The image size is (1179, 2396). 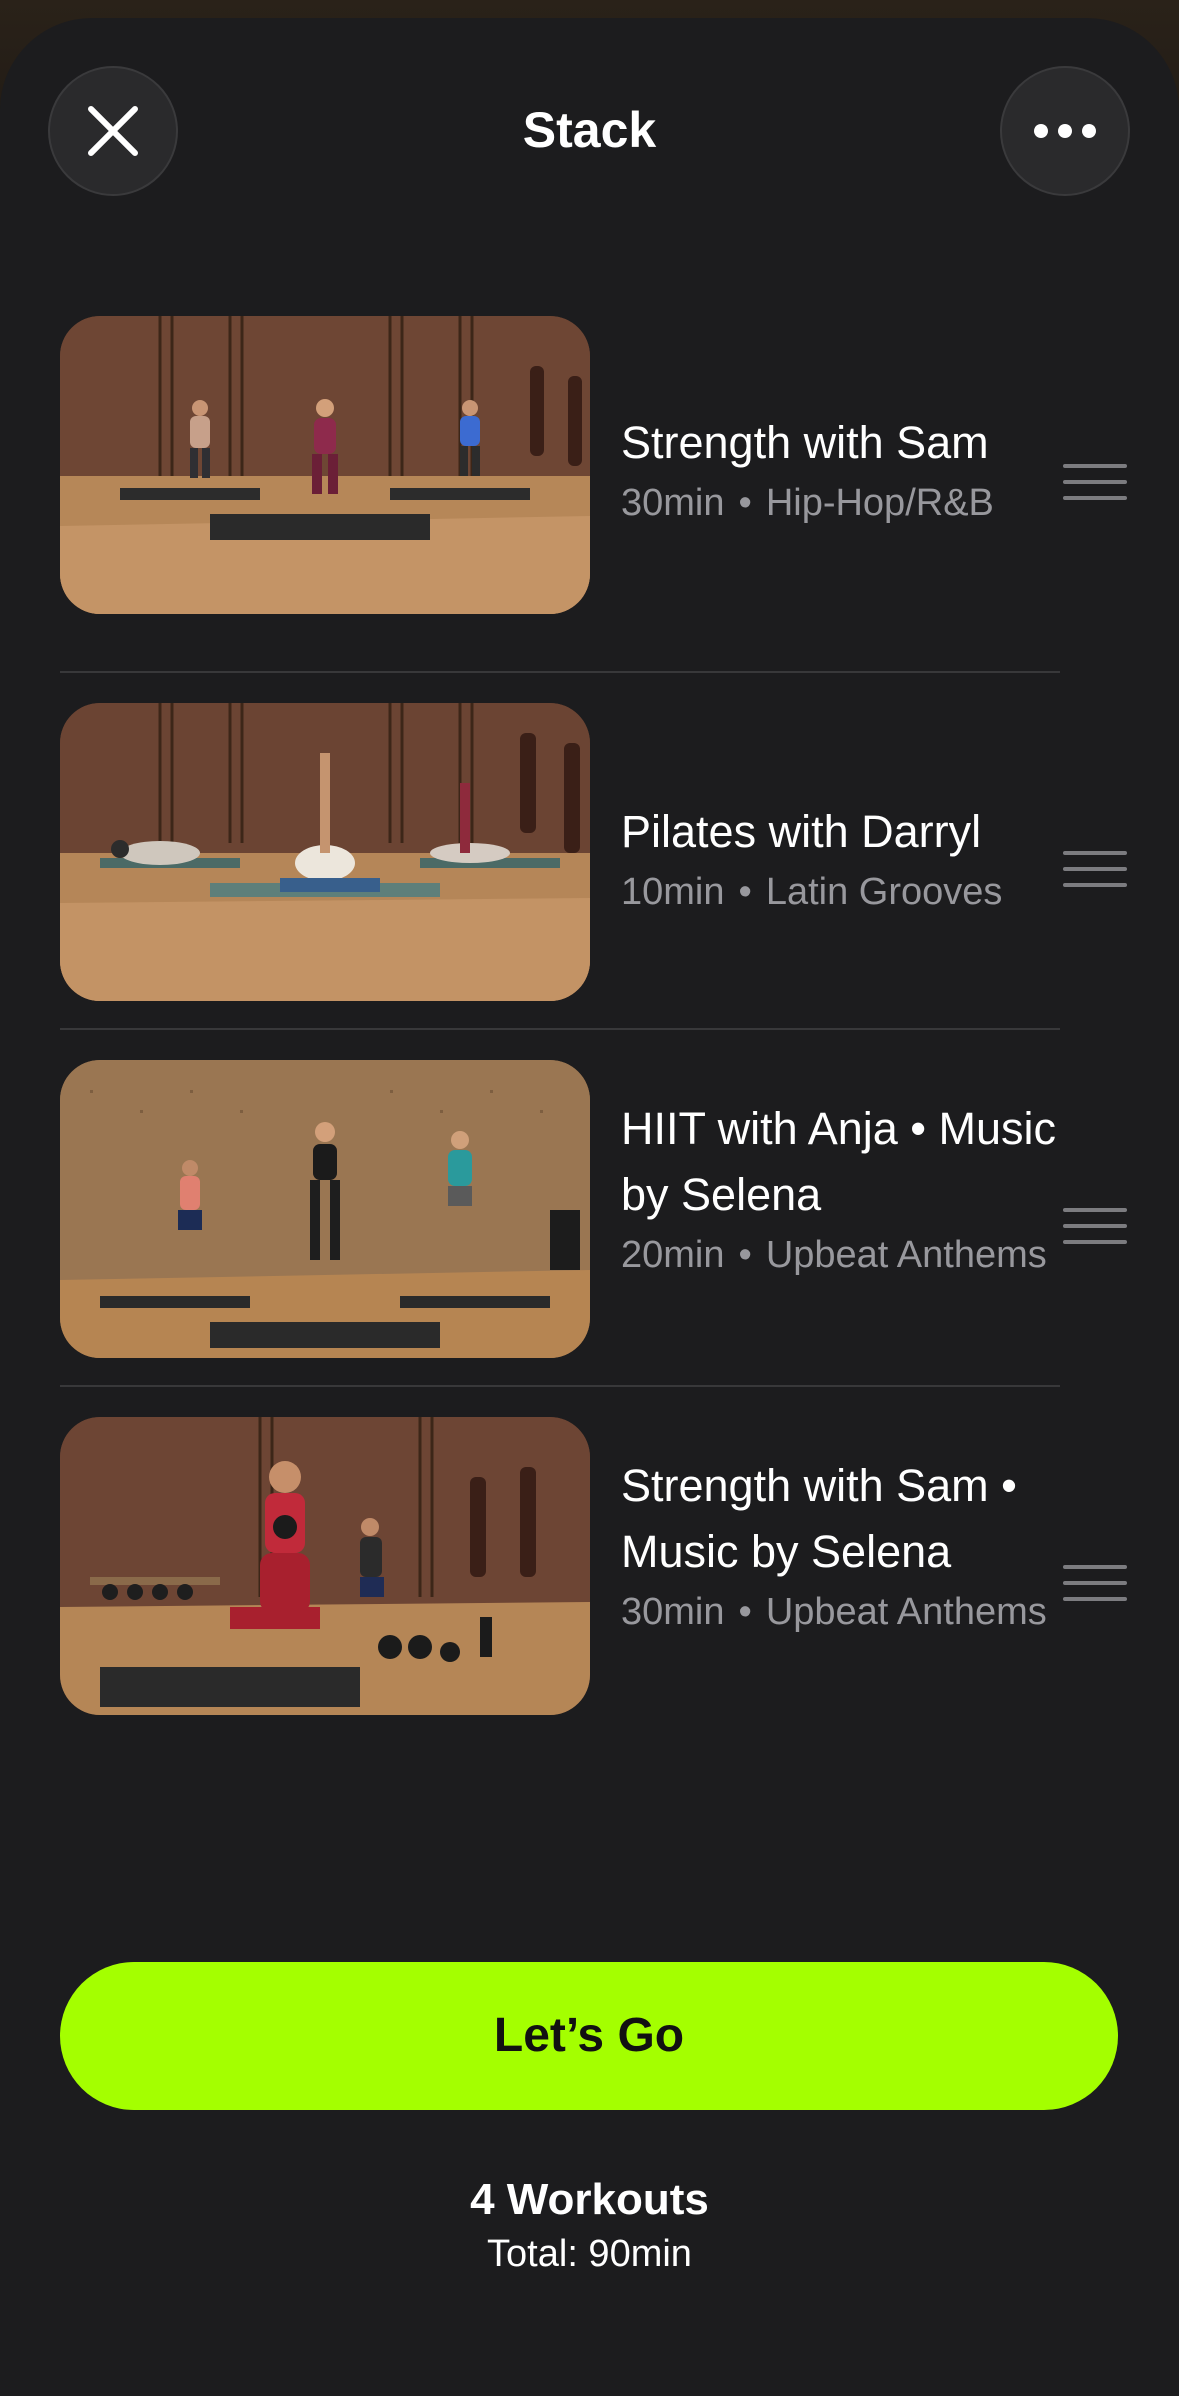 What do you see at coordinates (884, 892) in the screenshot?
I see `workout-music: Latin Grooves` at bounding box center [884, 892].